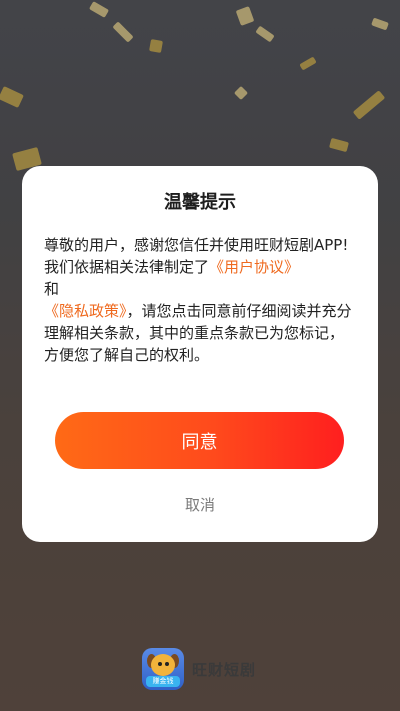 The image size is (400, 711). What do you see at coordinates (163, 681) in the screenshot?
I see `logo-badge: 赚金钱` at bounding box center [163, 681].